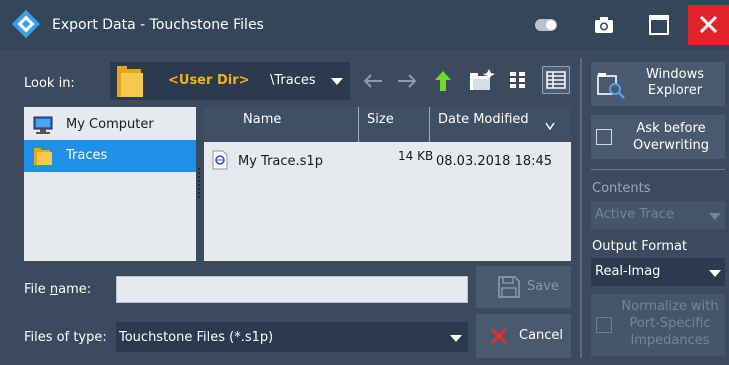 This screenshot has height=365, width=729. Describe the element at coordinates (509, 287) in the screenshot. I see `floppy-disk-icon` at that location.